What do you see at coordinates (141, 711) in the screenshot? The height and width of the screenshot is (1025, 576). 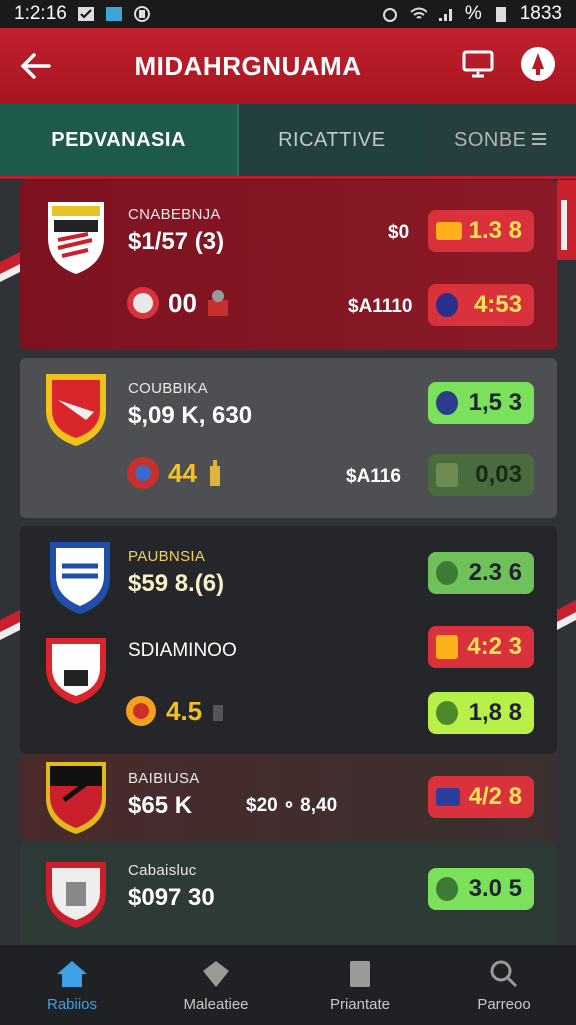 I see `gear-icon` at bounding box center [141, 711].